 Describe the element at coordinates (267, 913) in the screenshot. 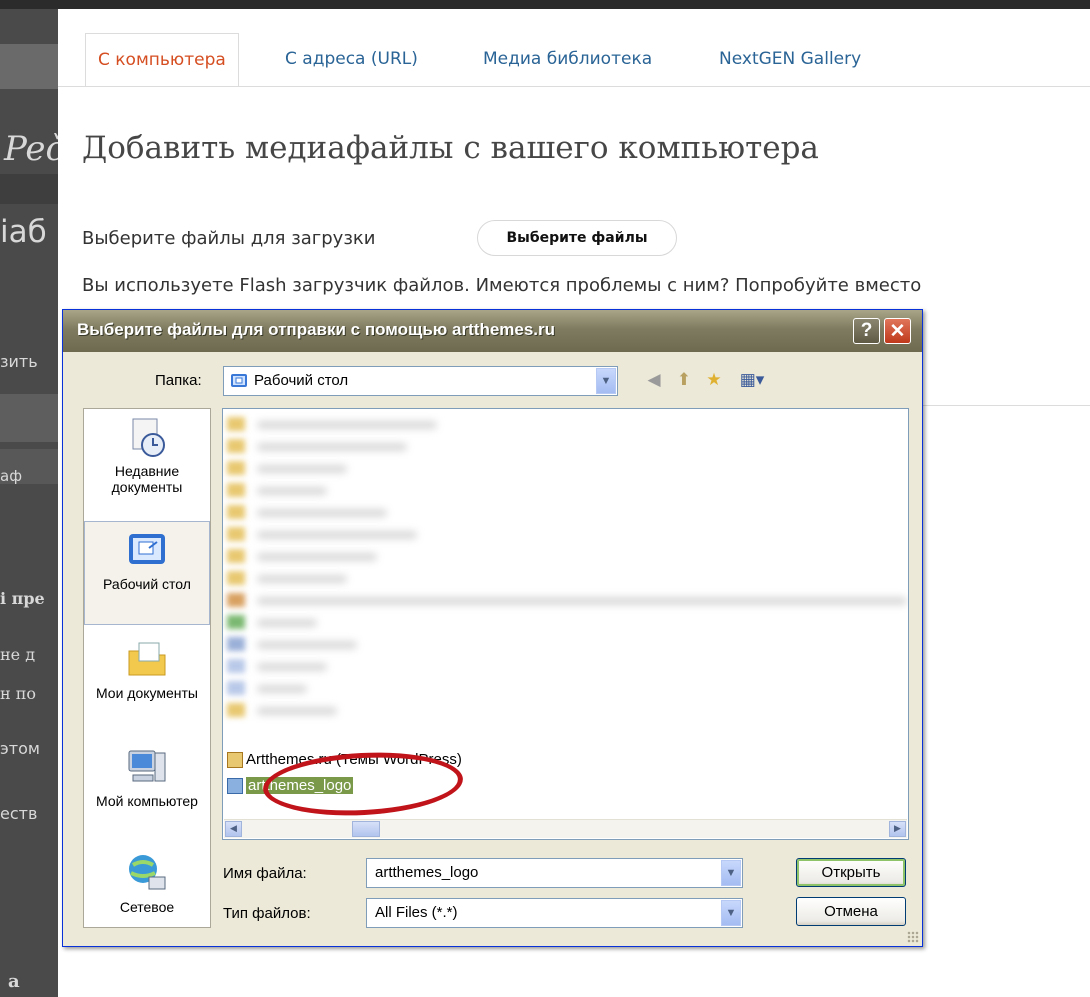

I see `filetype-label: Тип файлов:` at that location.